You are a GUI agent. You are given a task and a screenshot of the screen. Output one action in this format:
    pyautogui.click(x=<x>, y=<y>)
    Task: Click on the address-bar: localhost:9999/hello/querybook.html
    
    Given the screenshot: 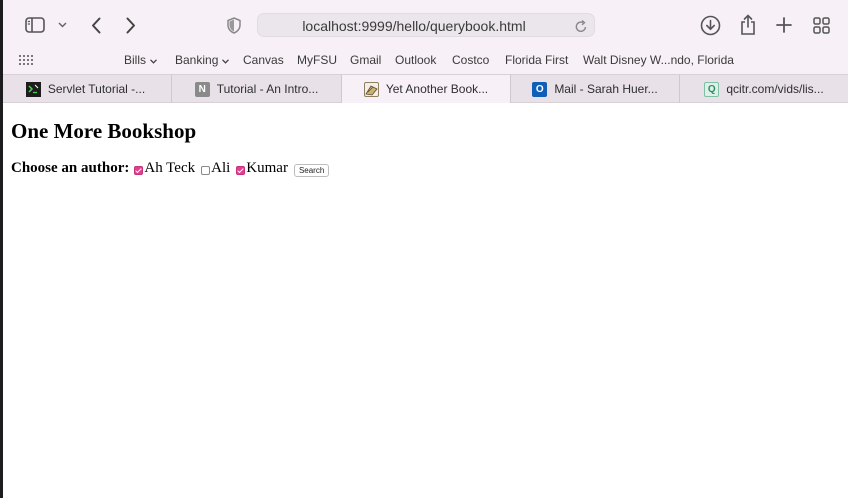 What is the action you would take?
    pyautogui.click(x=426, y=25)
    